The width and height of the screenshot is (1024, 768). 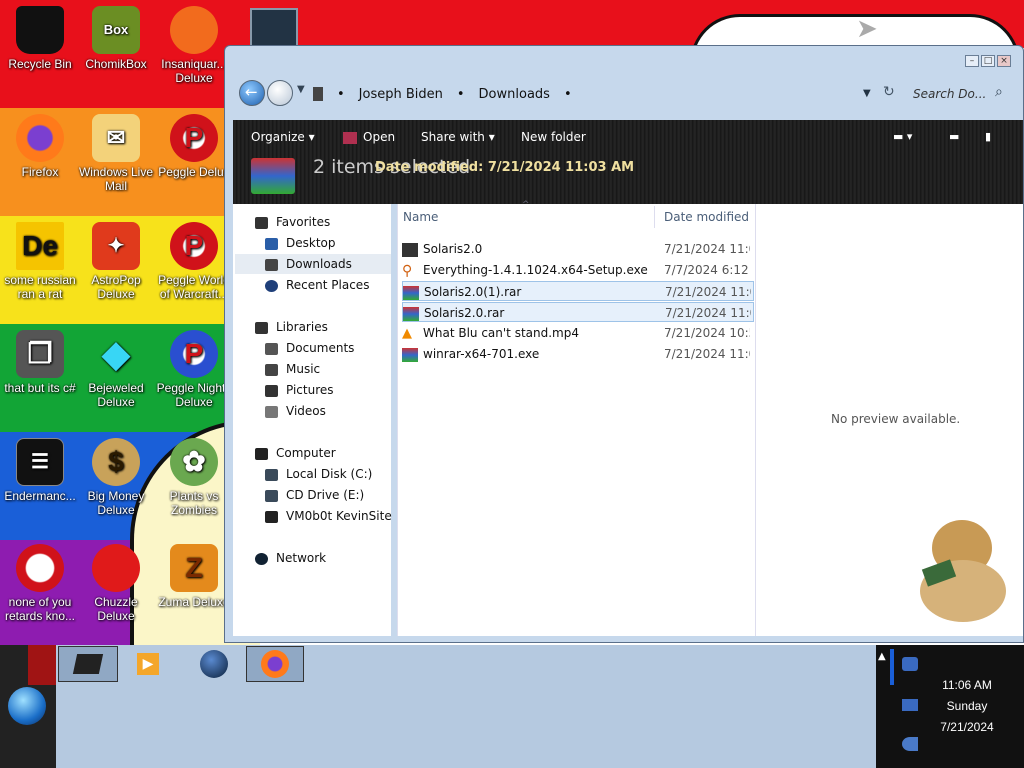 I want to click on help-icon: ▮, so click(x=988, y=137).